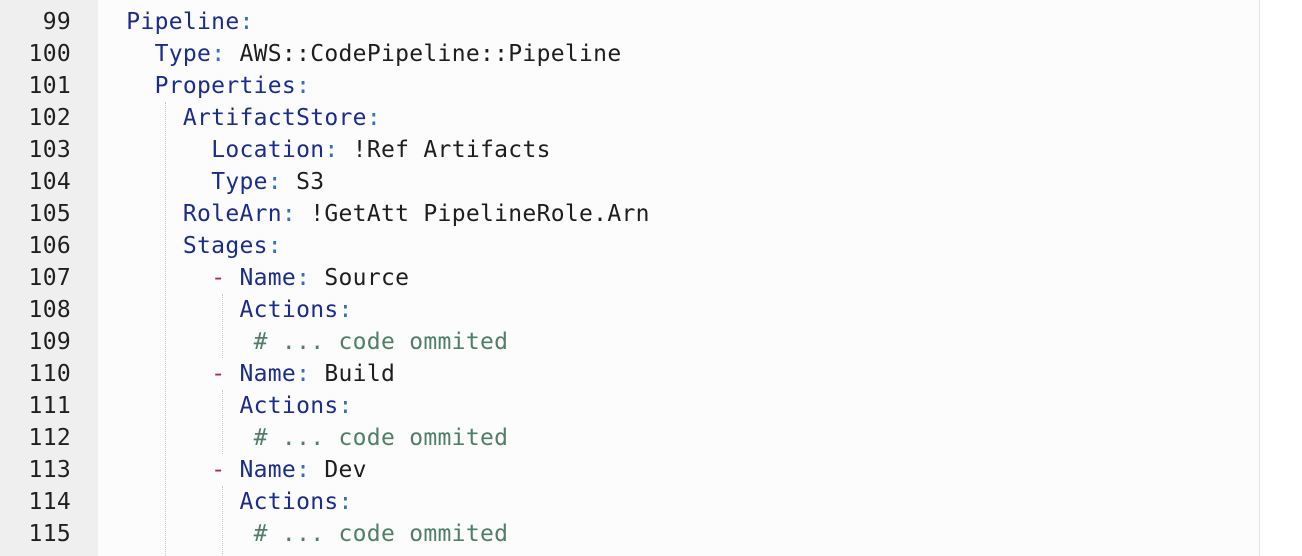 The height and width of the screenshot is (556, 1302). I want to click on code-line: Stages:, so click(190, 246).